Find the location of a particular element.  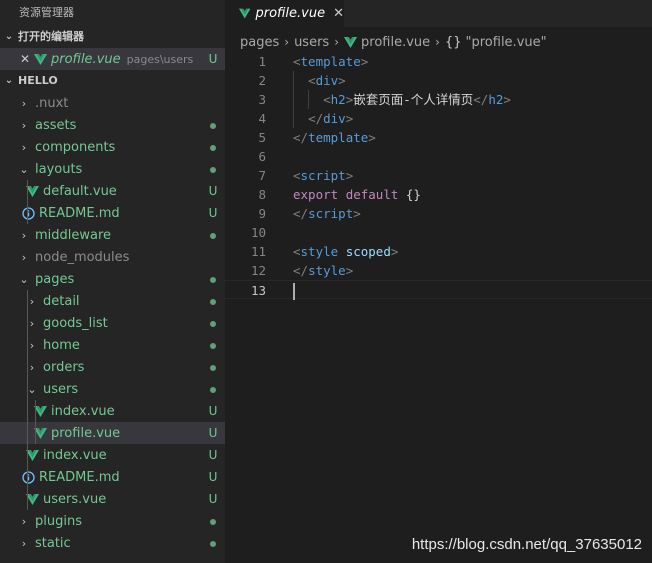

tree-file-profile-vue: profile.vue U is located at coordinates (112, 433).